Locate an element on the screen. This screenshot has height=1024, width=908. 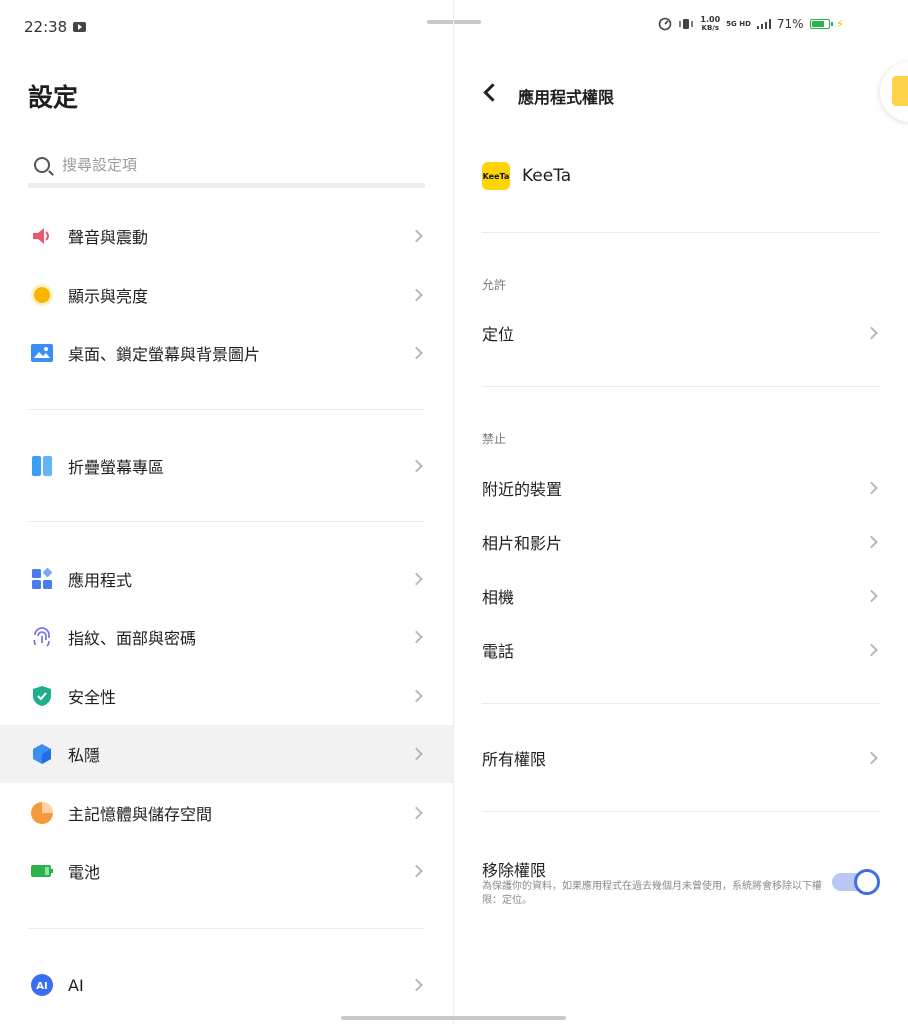
all-permissions-label: 所有權限 is located at coordinates (514, 759).